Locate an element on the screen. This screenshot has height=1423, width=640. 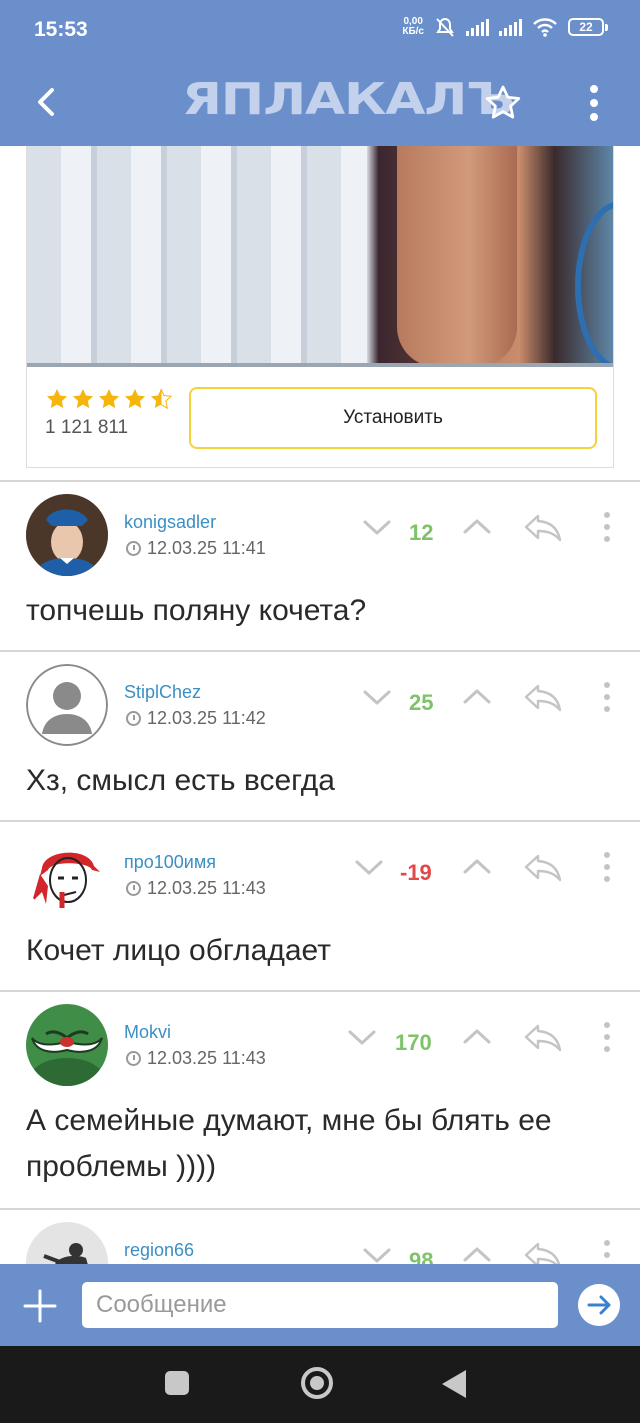
app-bar: ЯПЛАКАЛЪ is located at coordinates (320, 103).